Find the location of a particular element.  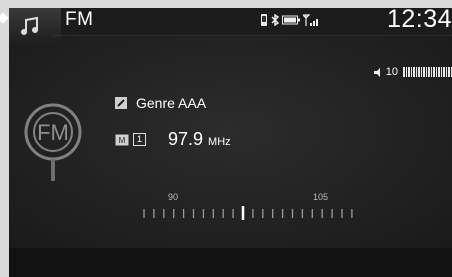

status-icons is located at coordinates (289, 20).